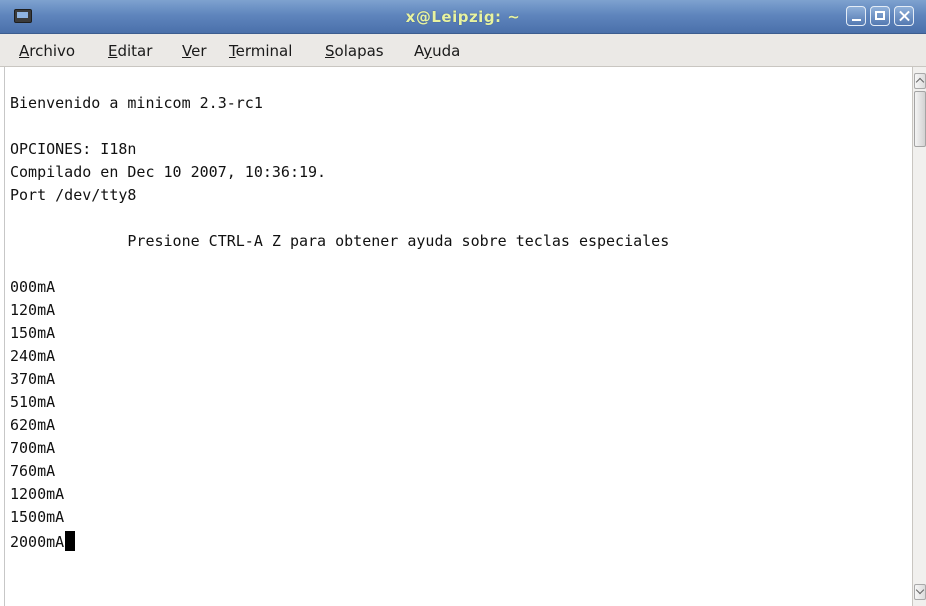 The height and width of the screenshot is (606, 926). What do you see at coordinates (428, 51) in the screenshot?
I see `menu-mnemonic: y` at bounding box center [428, 51].